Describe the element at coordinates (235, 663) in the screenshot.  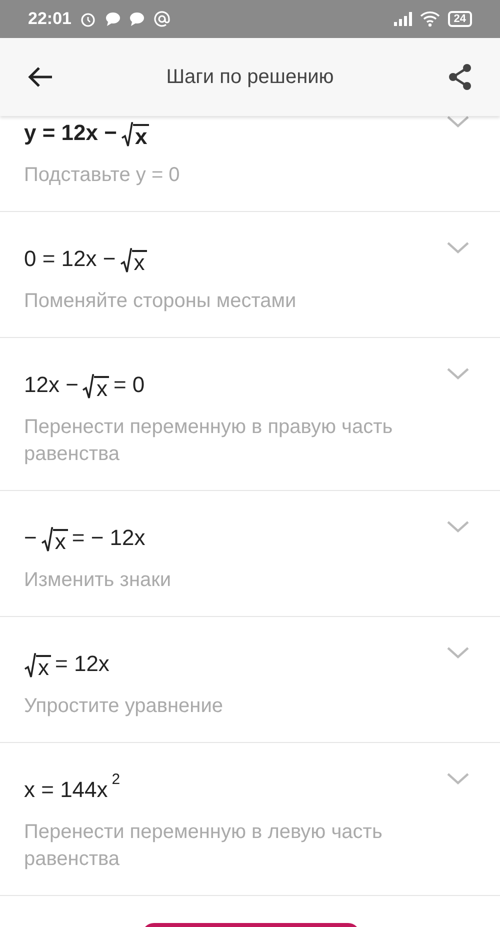
I see `step-equation: x = 12x` at that location.